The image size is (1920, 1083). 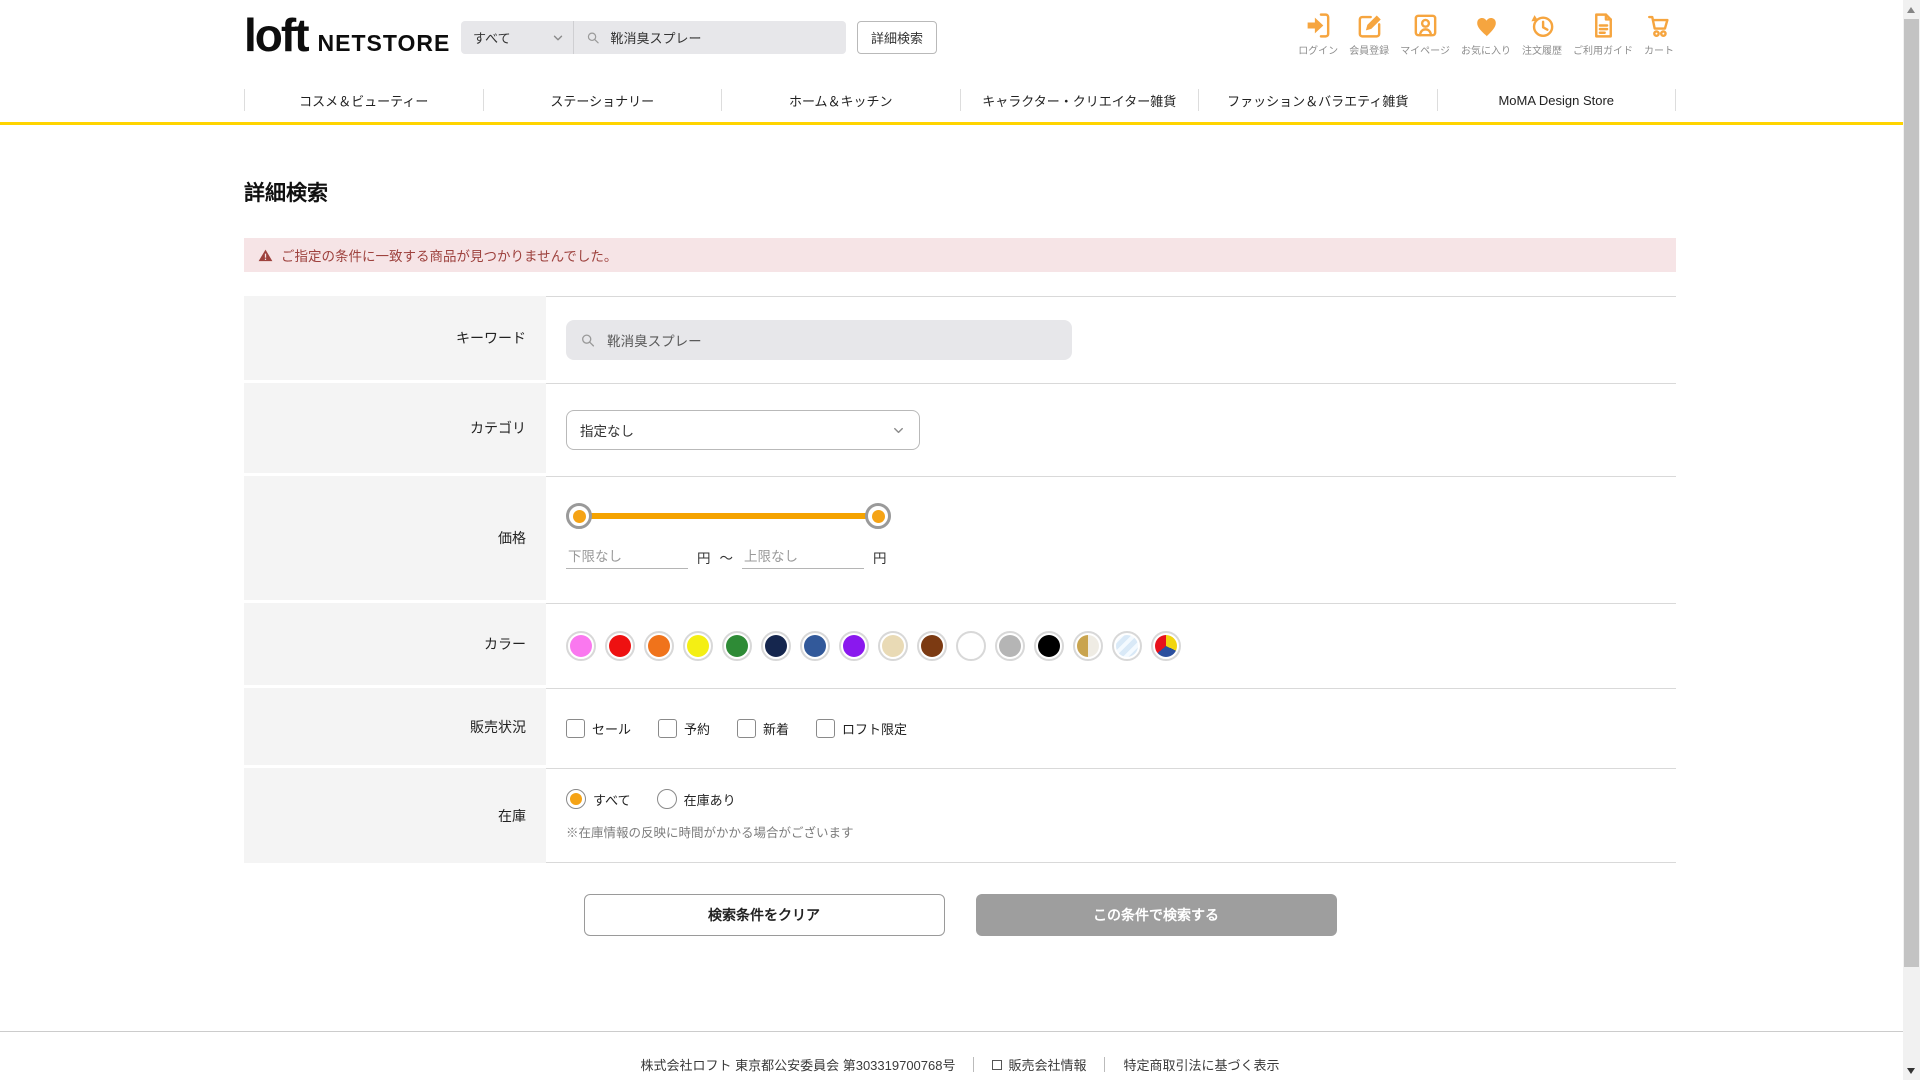 What do you see at coordinates (841, 100) in the screenshot?
I see `nav-item-home-kitchen: ホーム＆キッチン` at bounding box center [841, 100].